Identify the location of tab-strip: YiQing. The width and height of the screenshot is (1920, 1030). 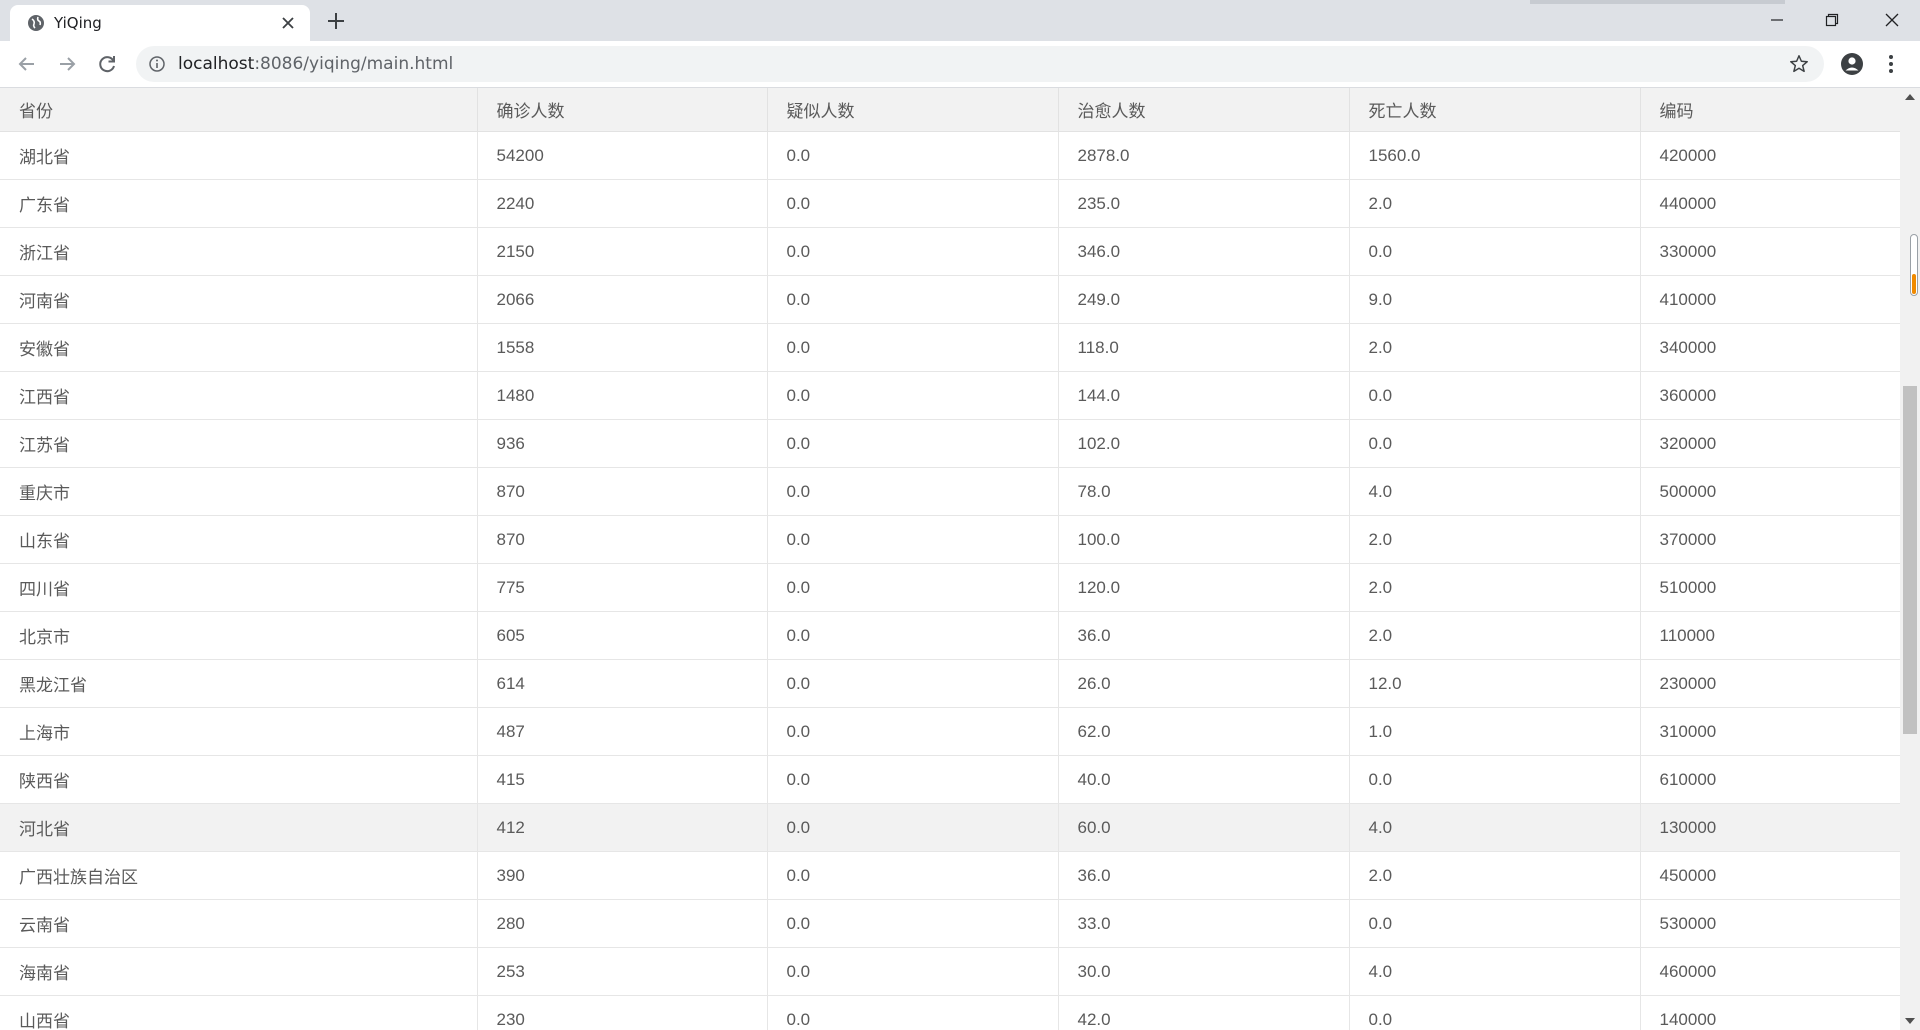
(960, 20).